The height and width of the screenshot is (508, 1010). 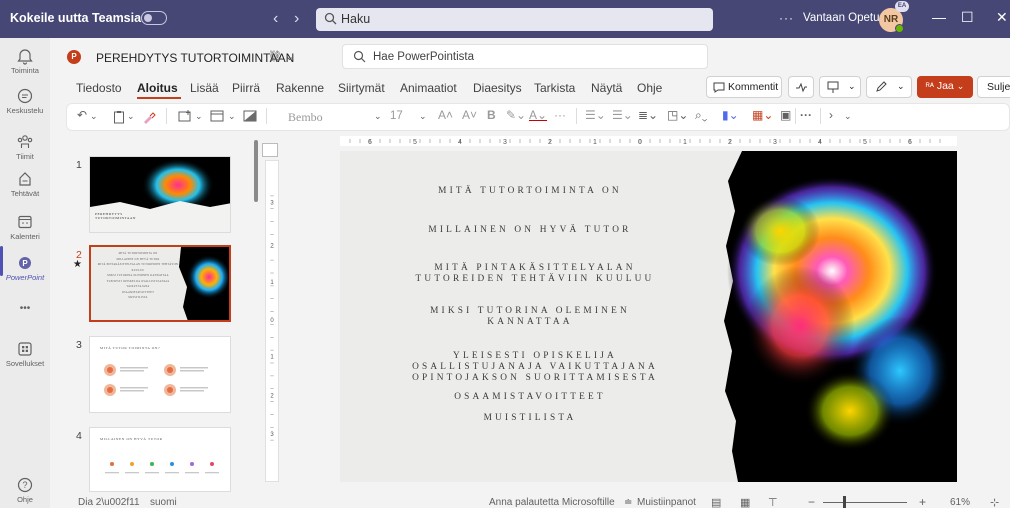 I want to click on tab-insert: Lisää, so click(x=204, y=88).